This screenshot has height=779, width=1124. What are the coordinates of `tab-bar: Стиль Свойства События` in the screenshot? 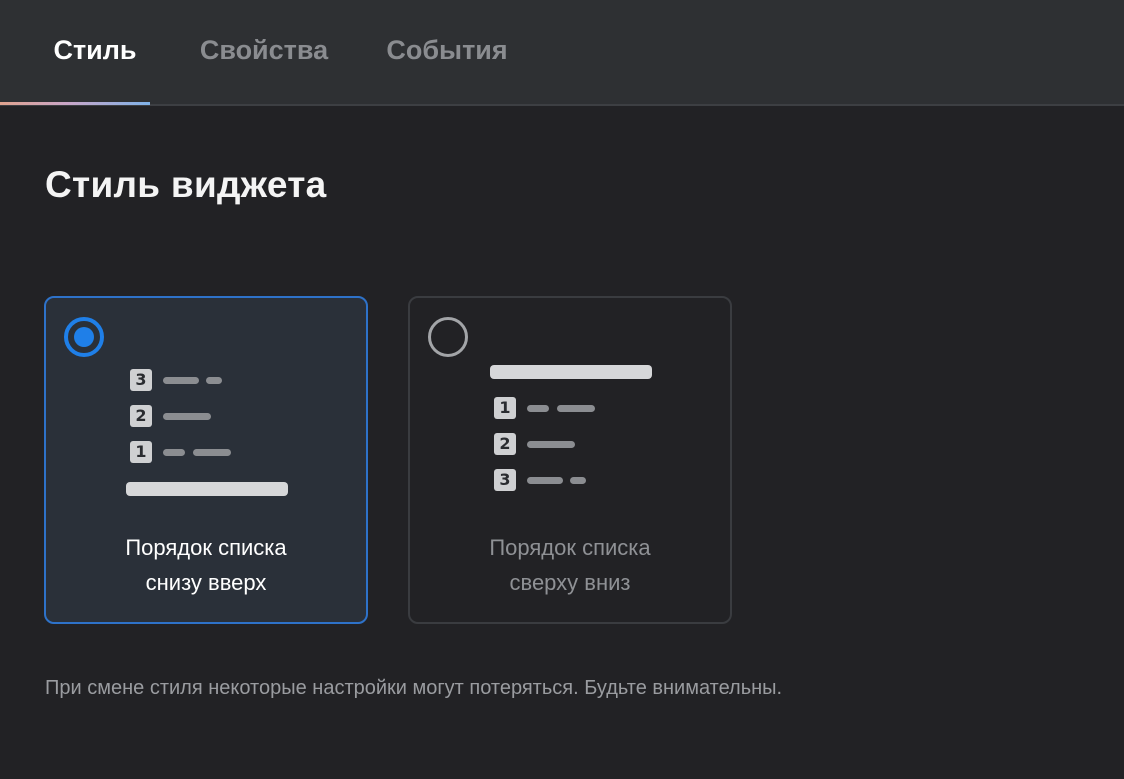 It's located at (562, 53).